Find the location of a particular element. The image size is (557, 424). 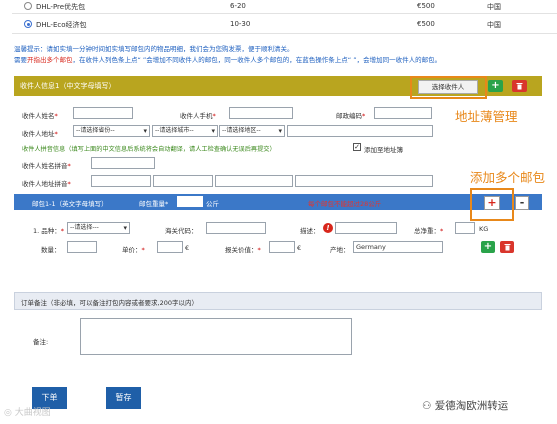

address-book-checkbox: ✓ is located at coordinates (357, 147).